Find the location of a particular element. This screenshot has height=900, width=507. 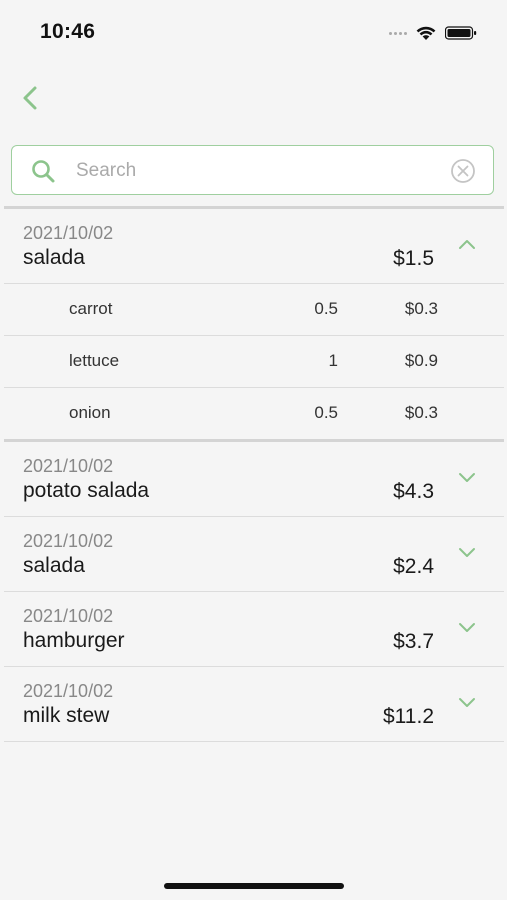

cellular-signal-icon is located at coordinates (398, 33).